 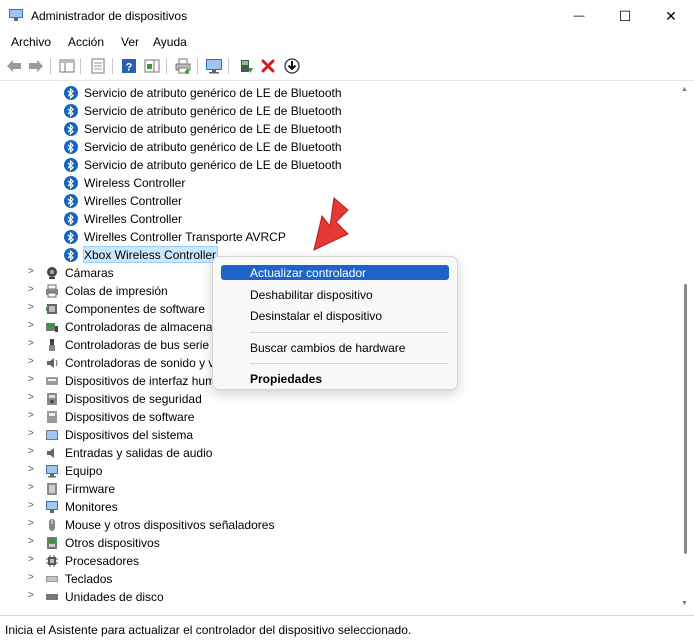 I want to click on tree-category-label: Cámaras, so click(x=89, y=273).